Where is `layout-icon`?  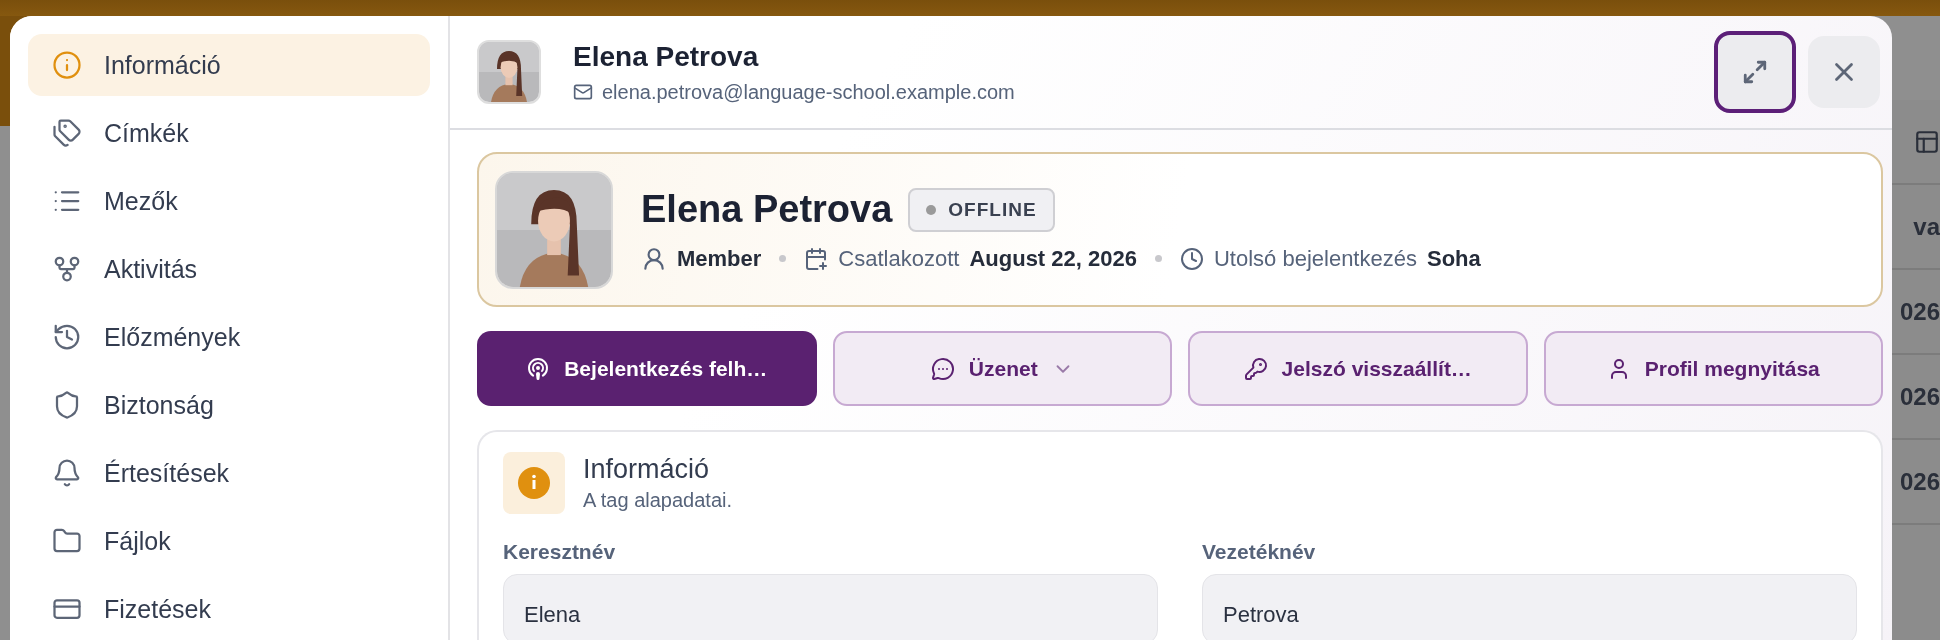
layout-icon is located at coordinates (1927, 141).